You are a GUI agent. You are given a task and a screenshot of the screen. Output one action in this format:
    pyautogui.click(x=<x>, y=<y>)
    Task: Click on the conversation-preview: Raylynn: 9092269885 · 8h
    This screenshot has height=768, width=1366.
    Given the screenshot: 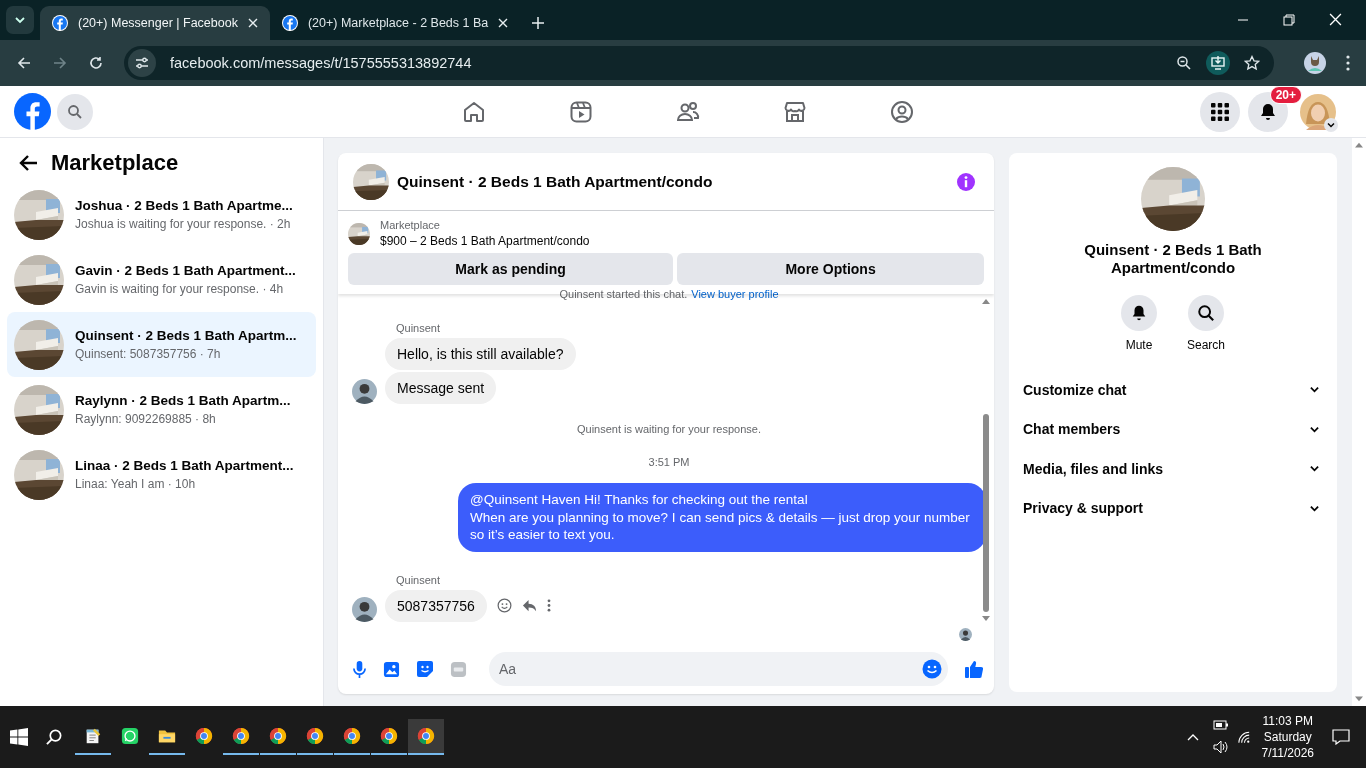 What is the action you would take?
    pyautogui.click(x=146, y=419)
    